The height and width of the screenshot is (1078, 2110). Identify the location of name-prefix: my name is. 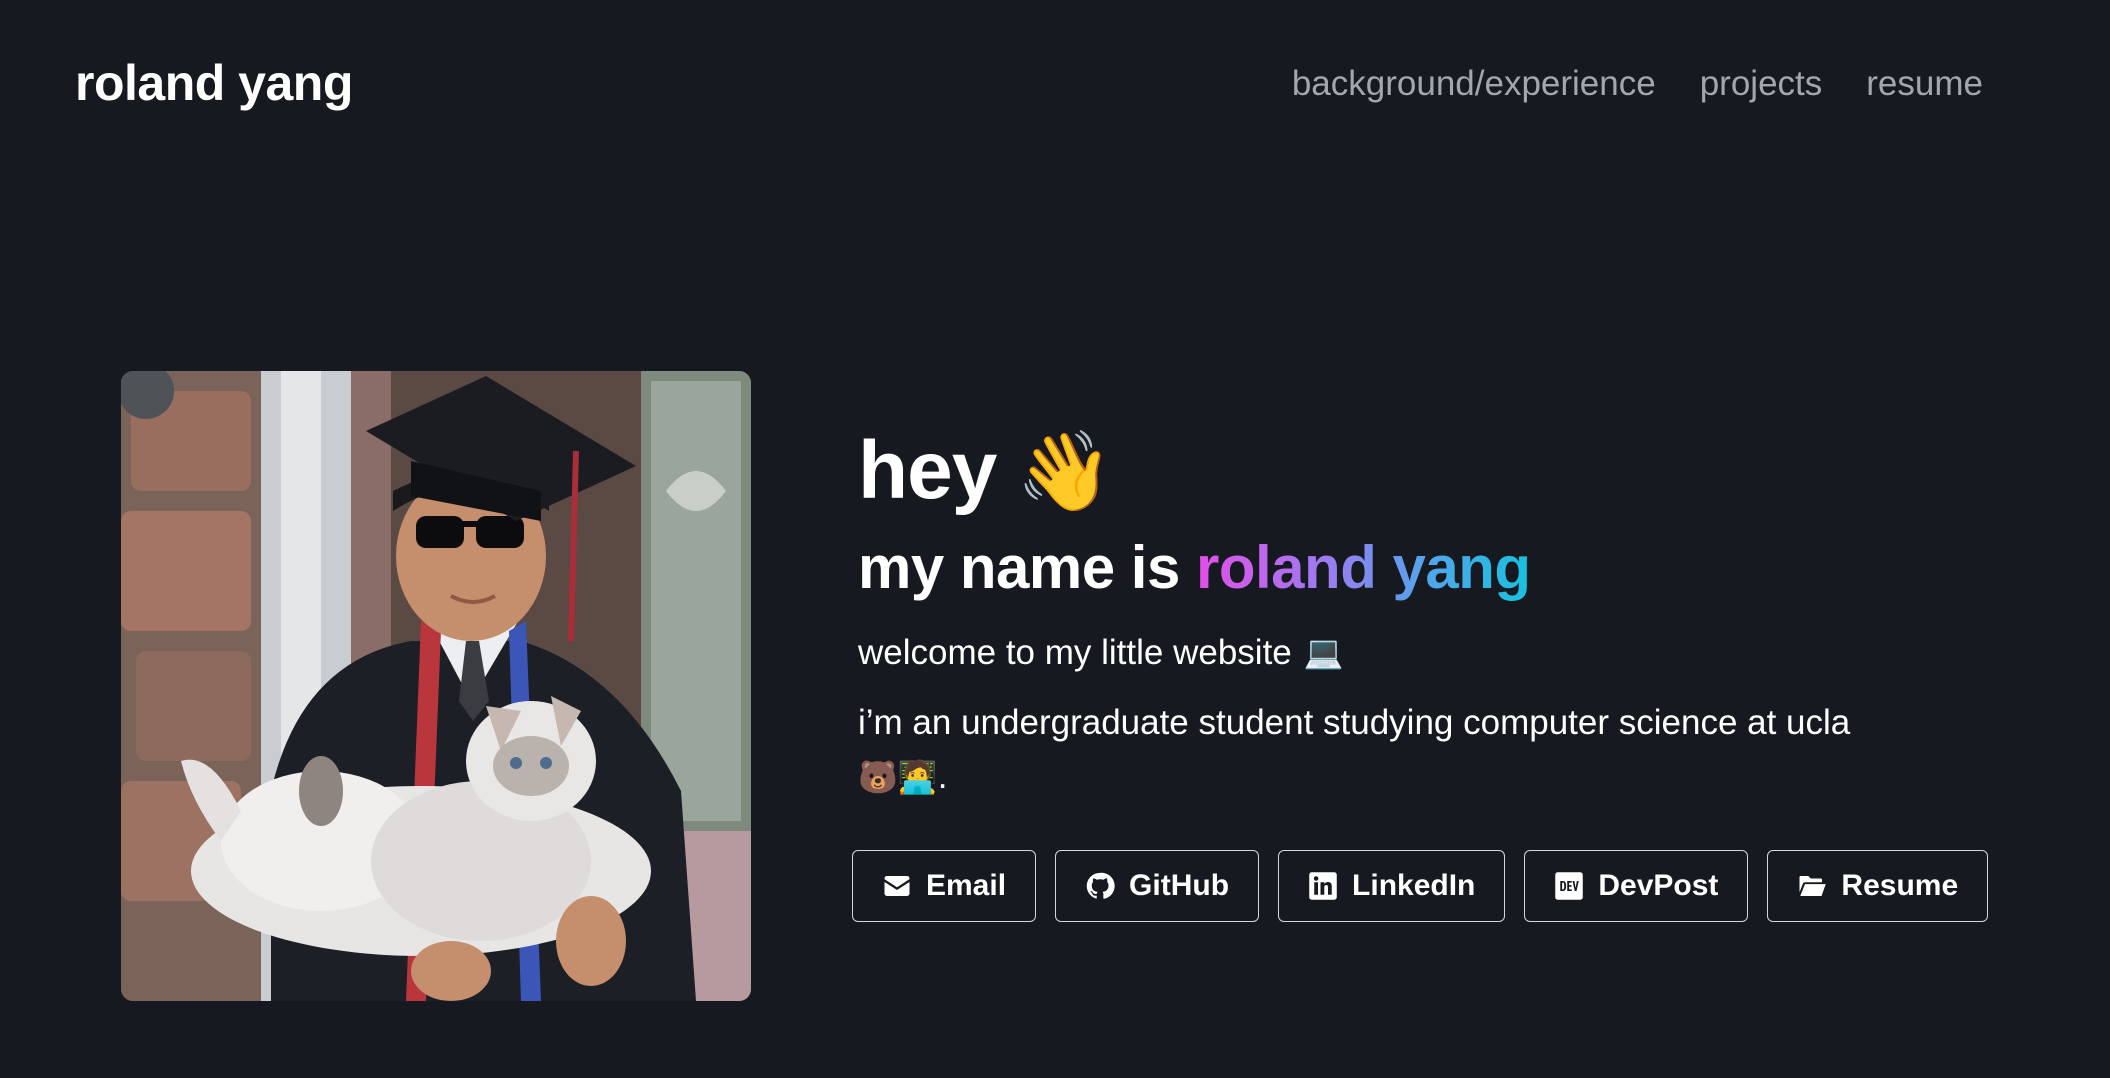
(1019, 567).